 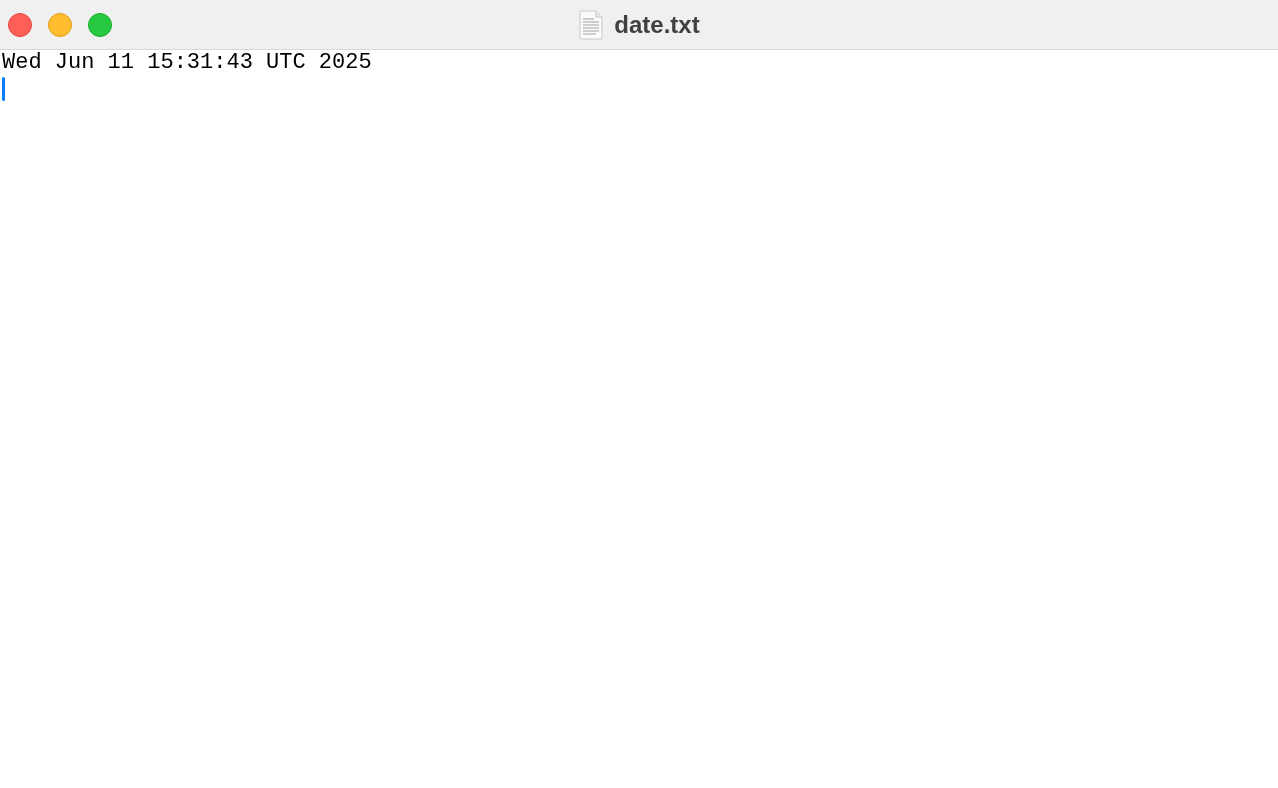 I want to click on close-button, so click(x=20, y=24).